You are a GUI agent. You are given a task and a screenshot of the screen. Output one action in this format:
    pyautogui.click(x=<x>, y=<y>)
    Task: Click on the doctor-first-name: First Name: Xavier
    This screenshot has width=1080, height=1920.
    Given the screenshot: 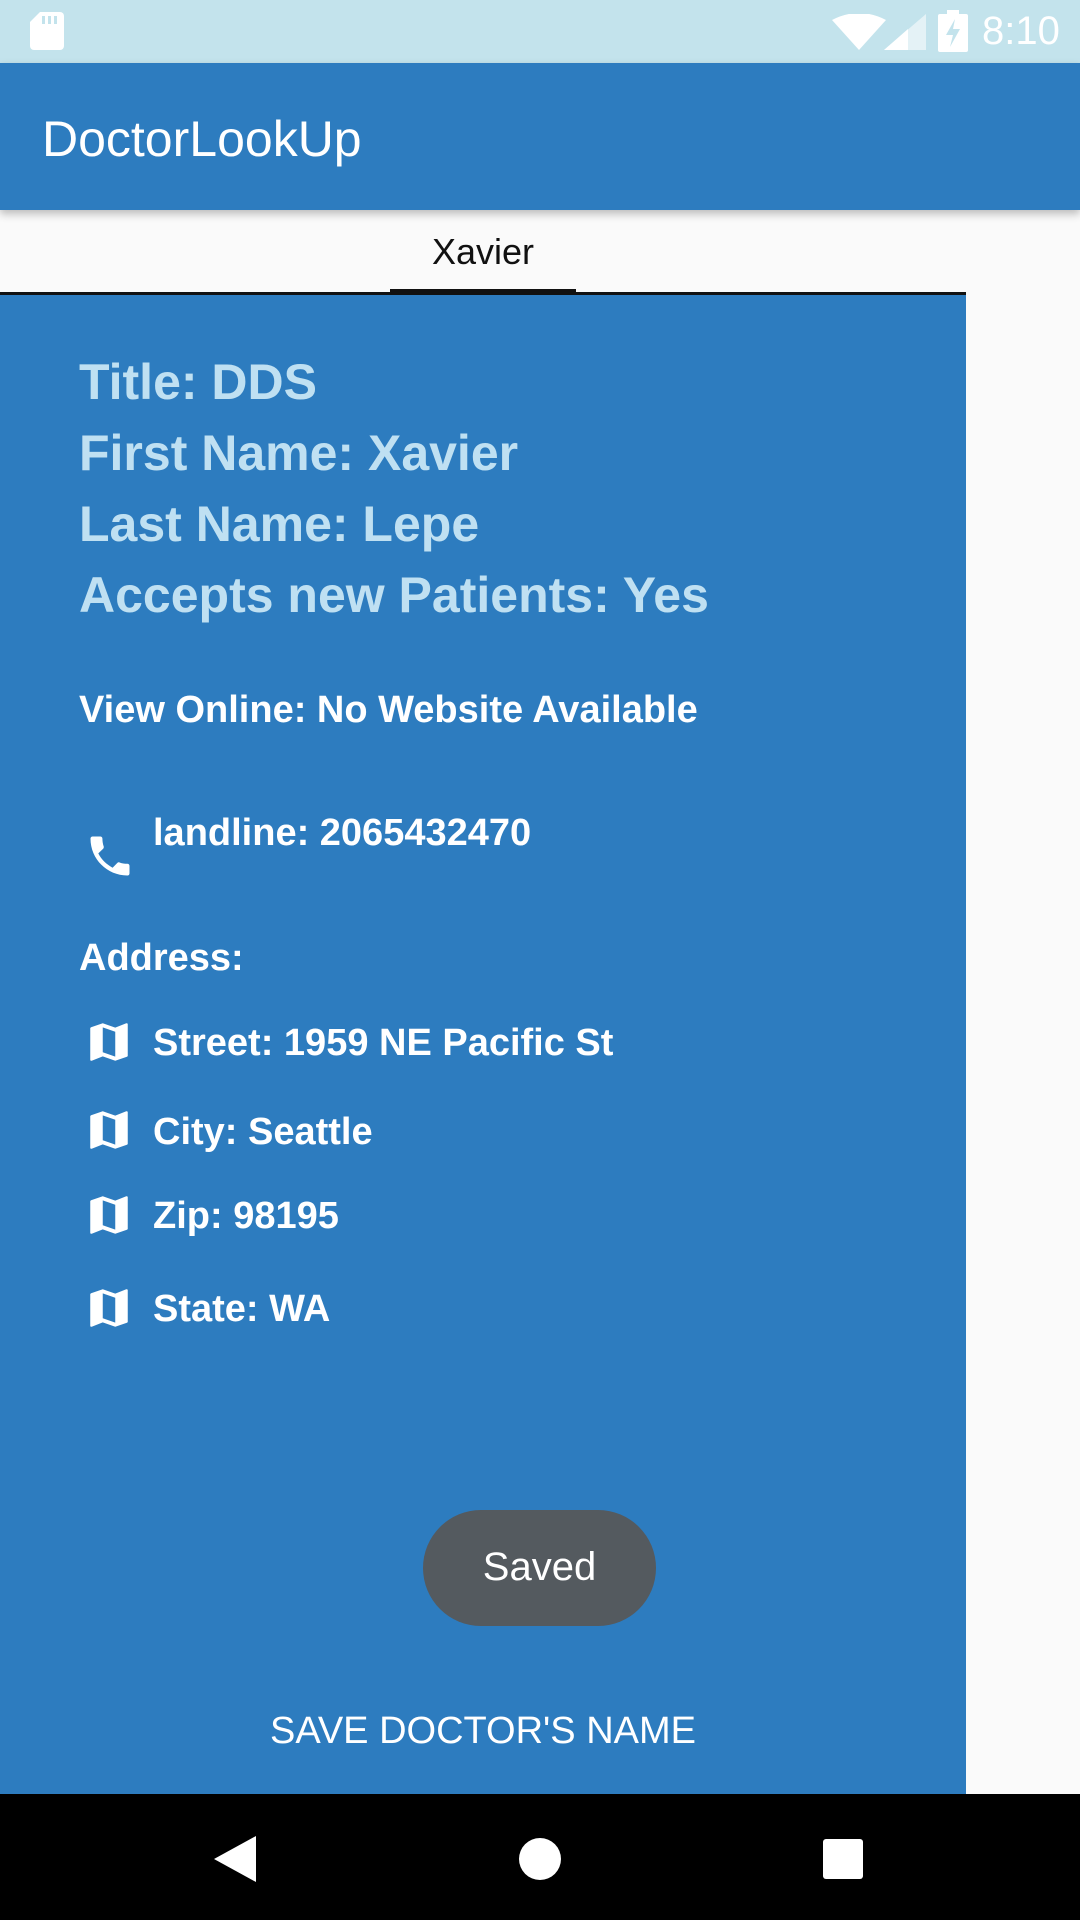 What is the action you would take?
    pyautogui.click(x=299, y=453)
    